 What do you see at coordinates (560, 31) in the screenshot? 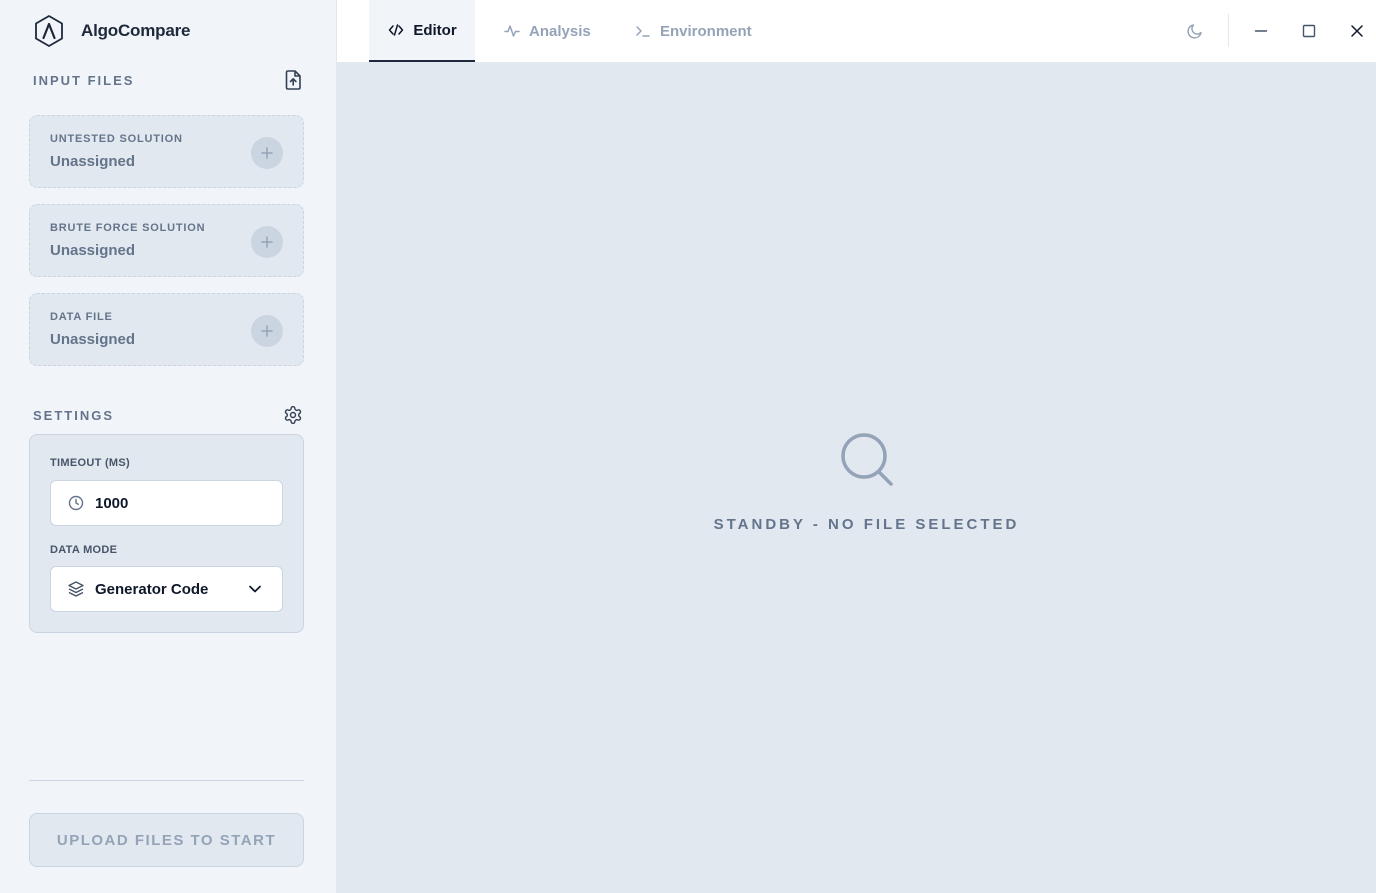
I see `tab-label: Analysis` at bounding box center [560, 31].